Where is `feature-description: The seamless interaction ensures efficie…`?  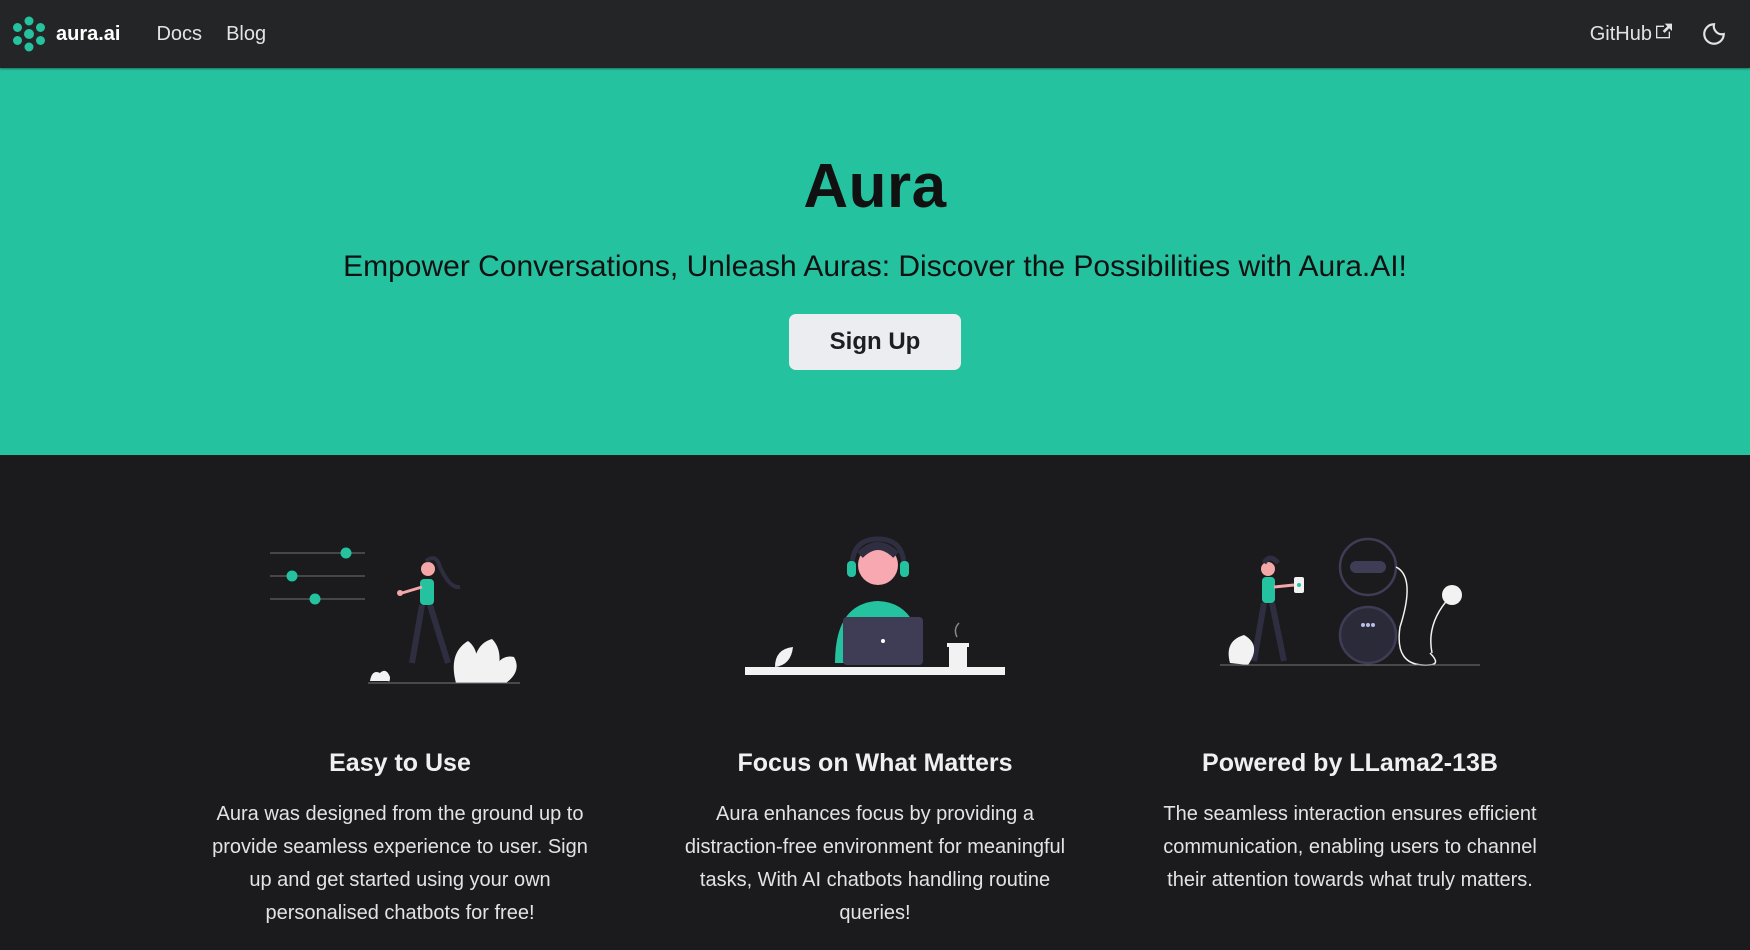
feature-description: The seamless interaction ensures efficie… is located at coordinates (1350, 847).